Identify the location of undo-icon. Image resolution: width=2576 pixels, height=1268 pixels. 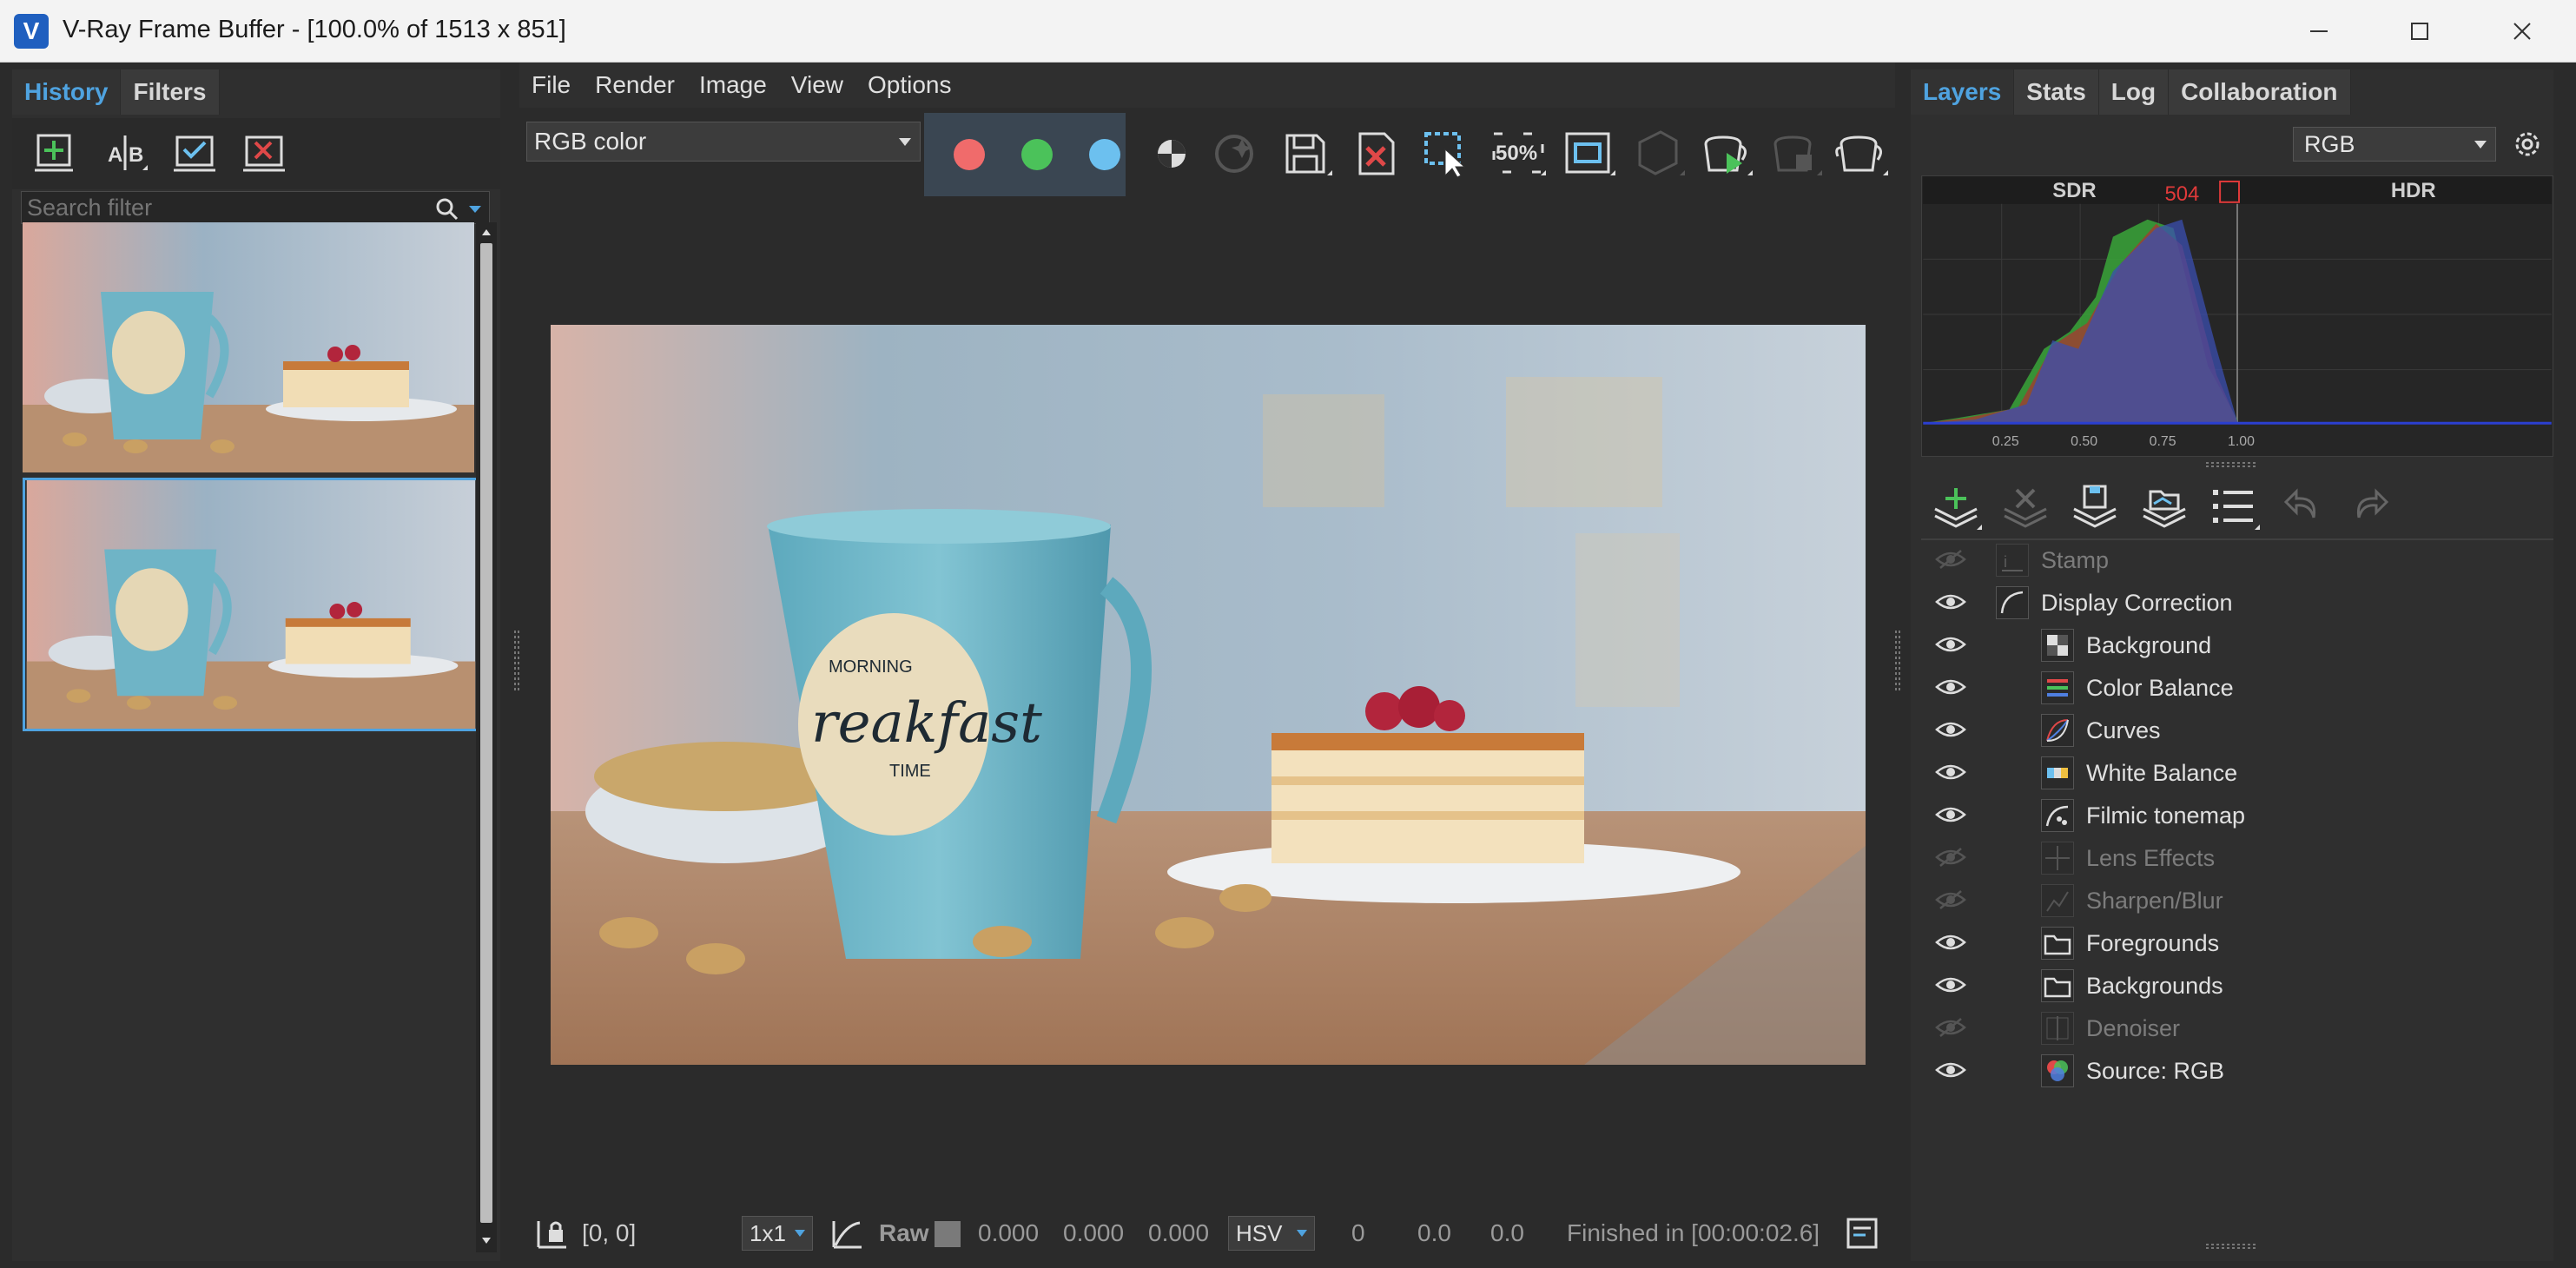
(2303, 507).